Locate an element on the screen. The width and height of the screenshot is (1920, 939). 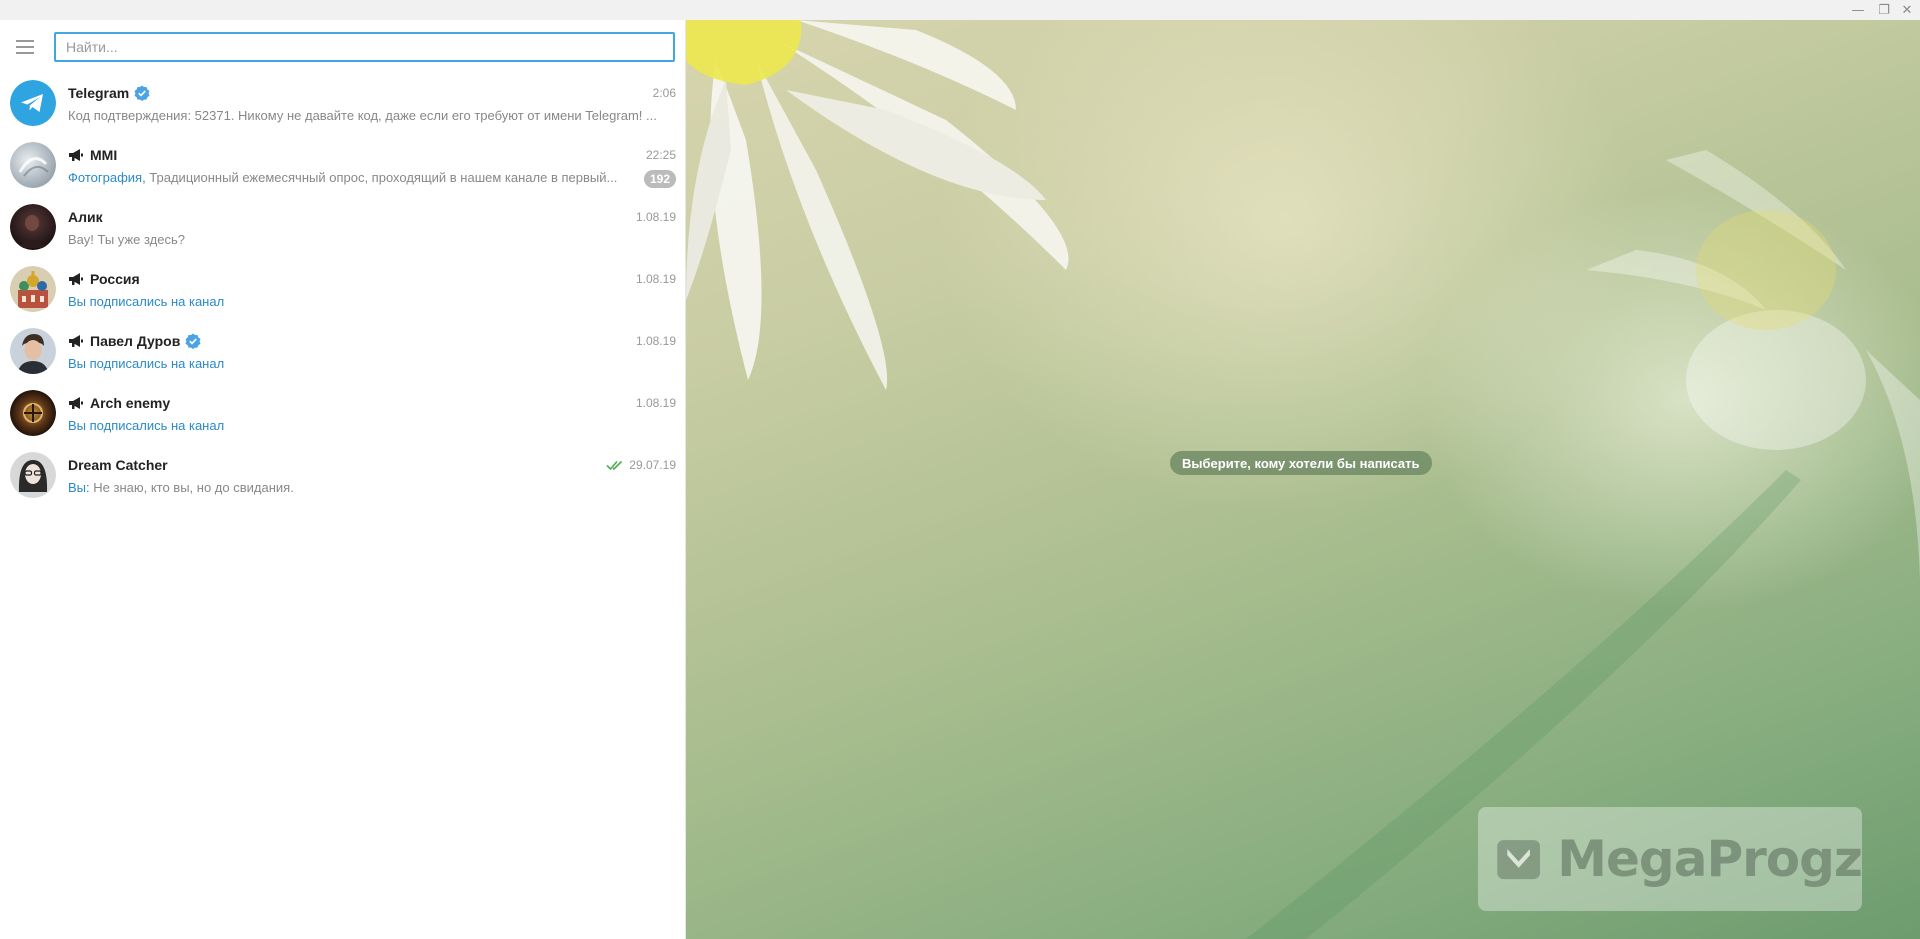
dialog-alik: Алик 1.08.19 Вау! Ты уже здесь? is located at coordinates (343, 227).